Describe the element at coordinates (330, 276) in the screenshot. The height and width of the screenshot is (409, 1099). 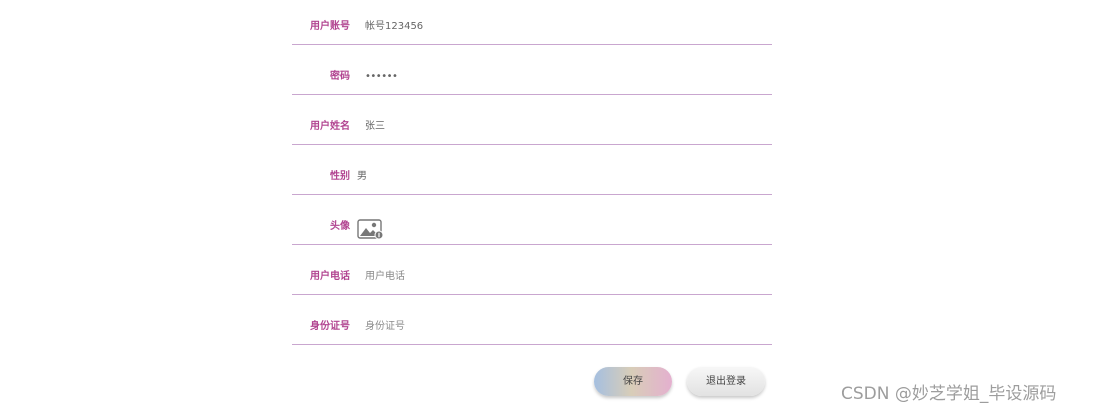
I see `phone-label: 用户电话` at that location.